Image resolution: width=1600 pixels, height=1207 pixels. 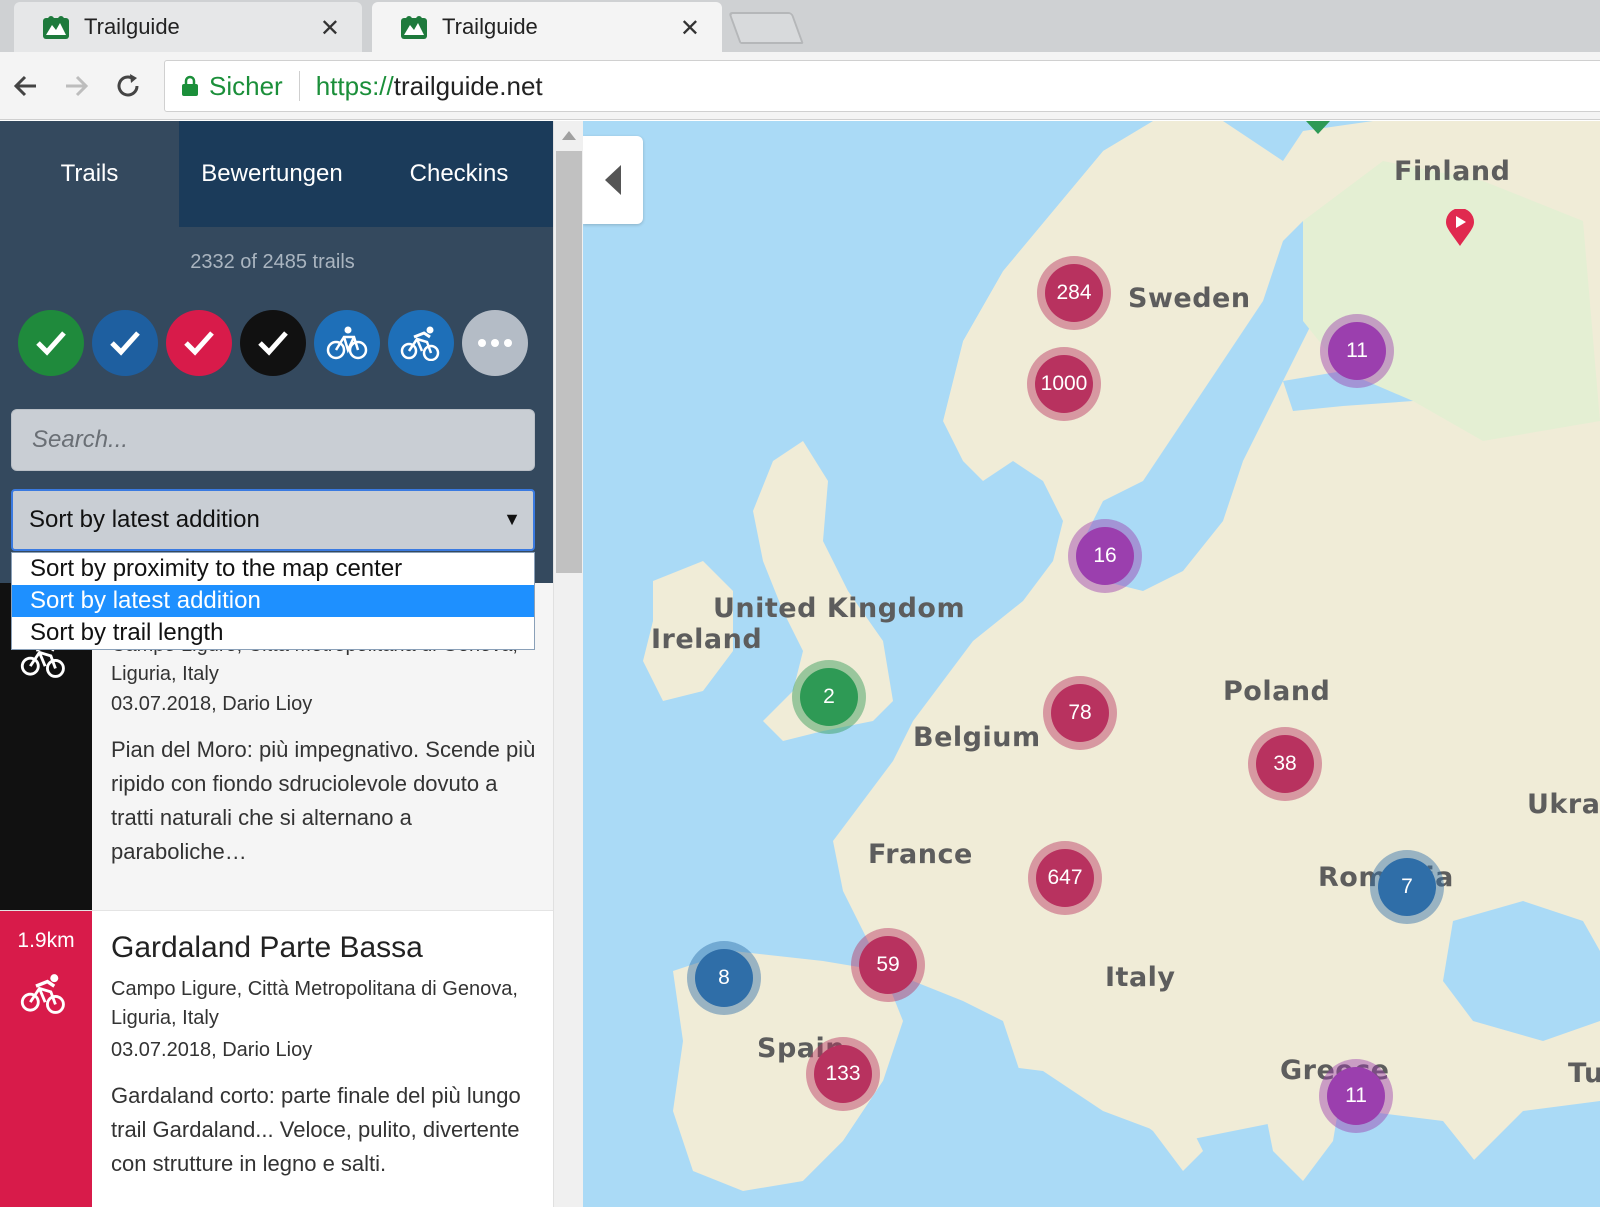 What do you see at coordinates (272, 174) in the screenshot?
I see `tab-bewertungen: Bewertungen` at bounding box center [272, 174].